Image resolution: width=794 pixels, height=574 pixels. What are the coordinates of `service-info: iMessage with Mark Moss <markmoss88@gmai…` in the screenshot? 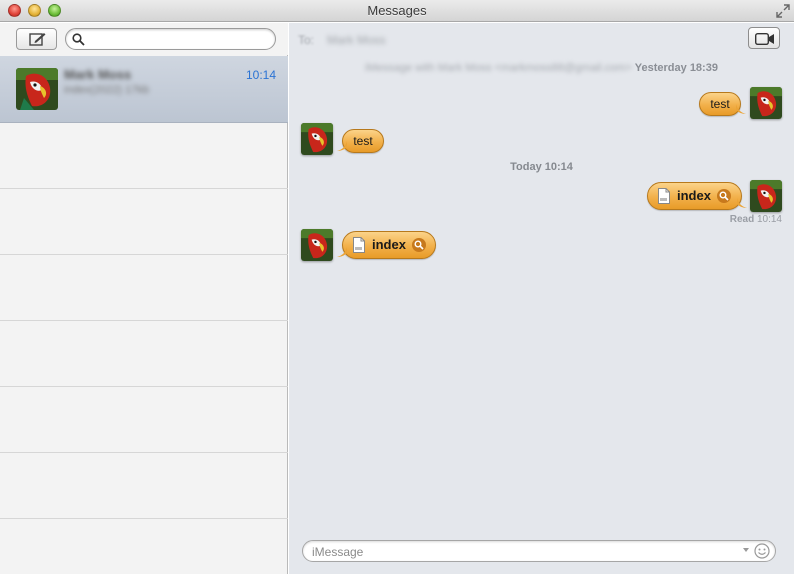 It's located at (498, 68).